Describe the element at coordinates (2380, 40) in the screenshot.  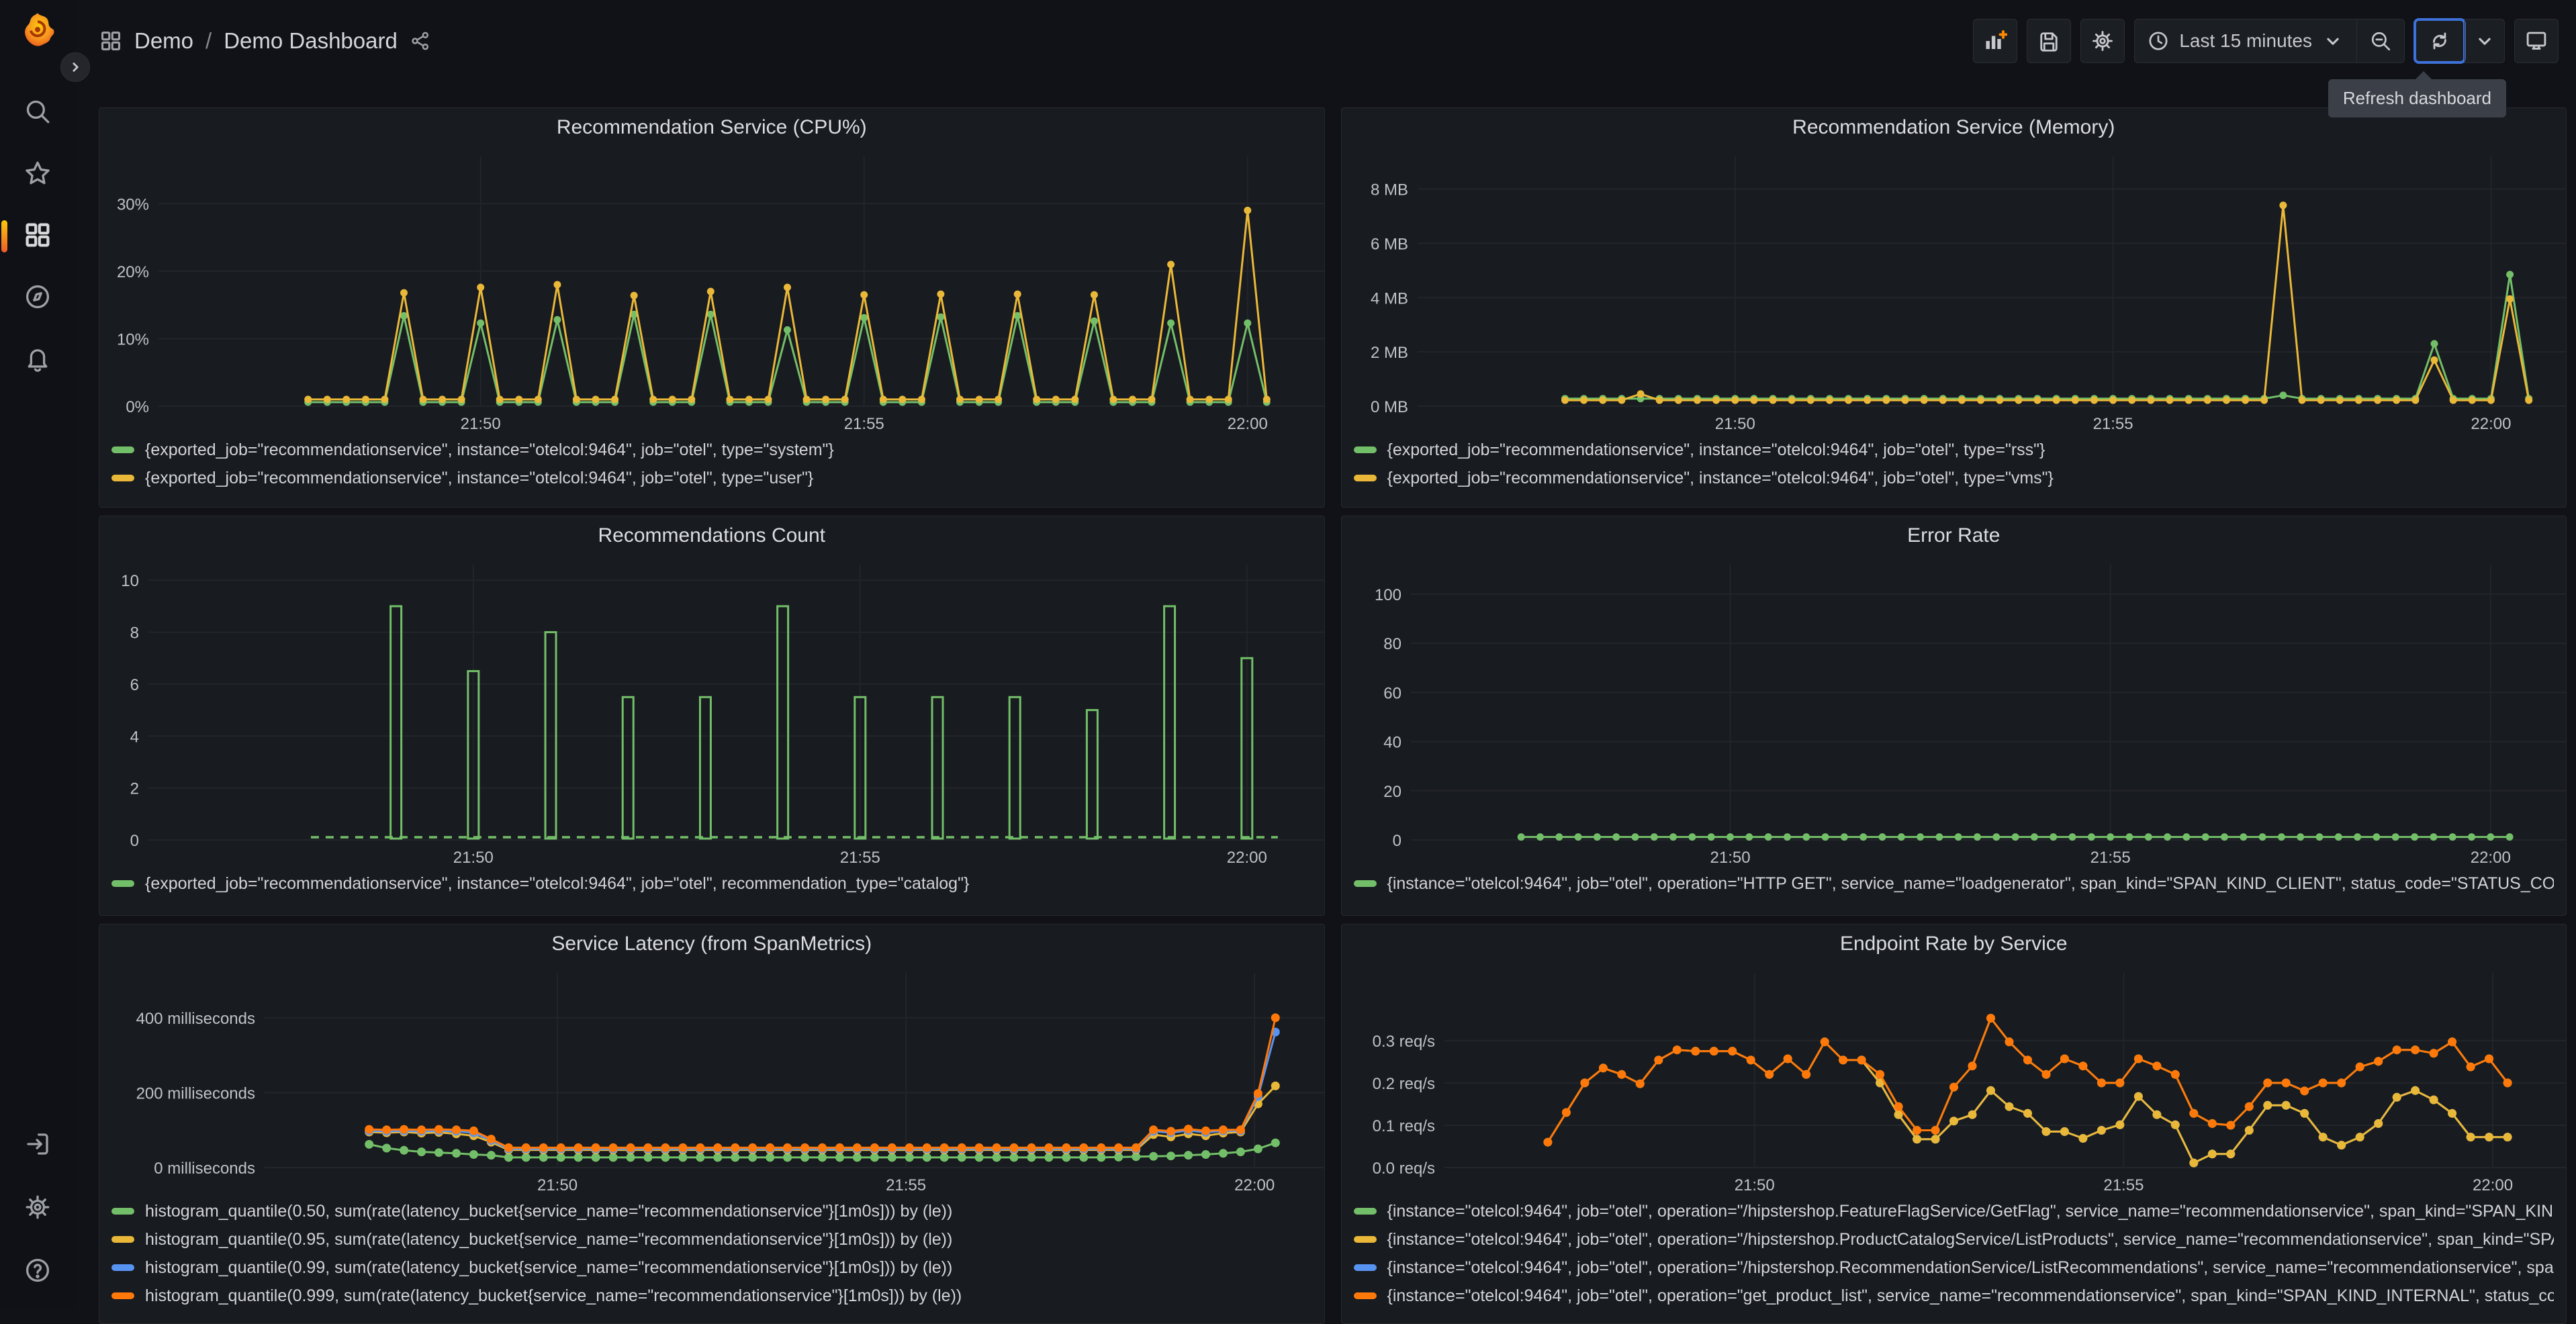
I see `zoom-out-time-button` at that location.